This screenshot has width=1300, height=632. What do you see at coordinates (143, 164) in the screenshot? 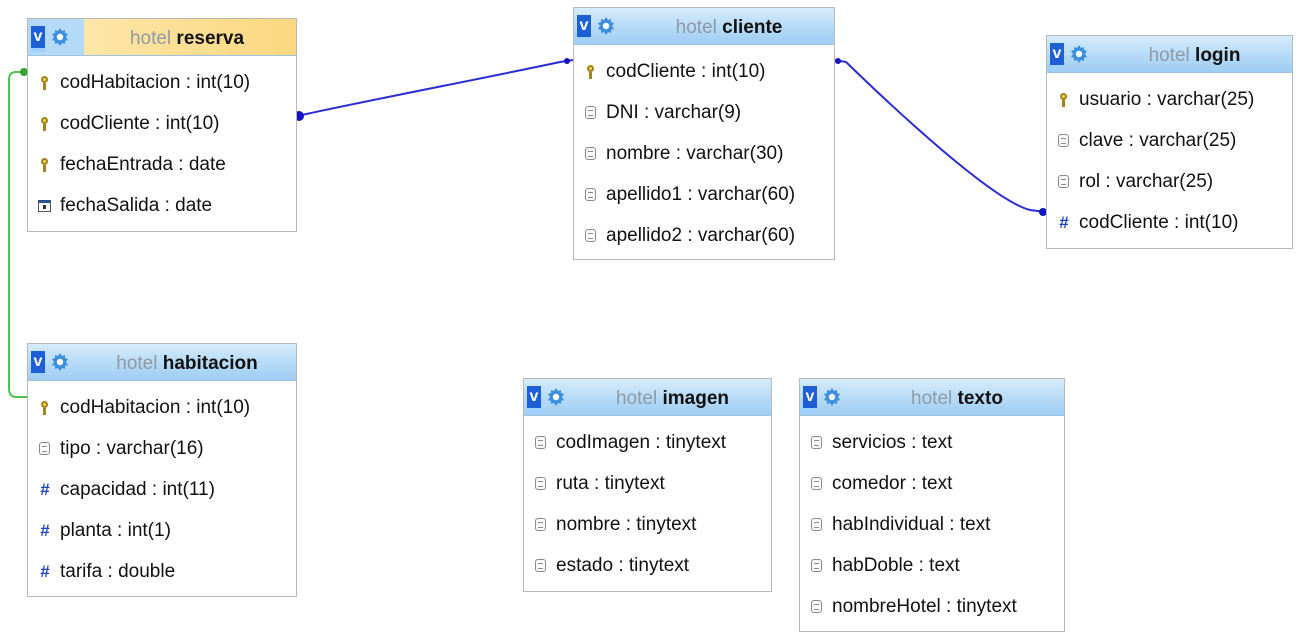
I see `column-label: fechaEntrada : date` at bounding box center [143, 164].